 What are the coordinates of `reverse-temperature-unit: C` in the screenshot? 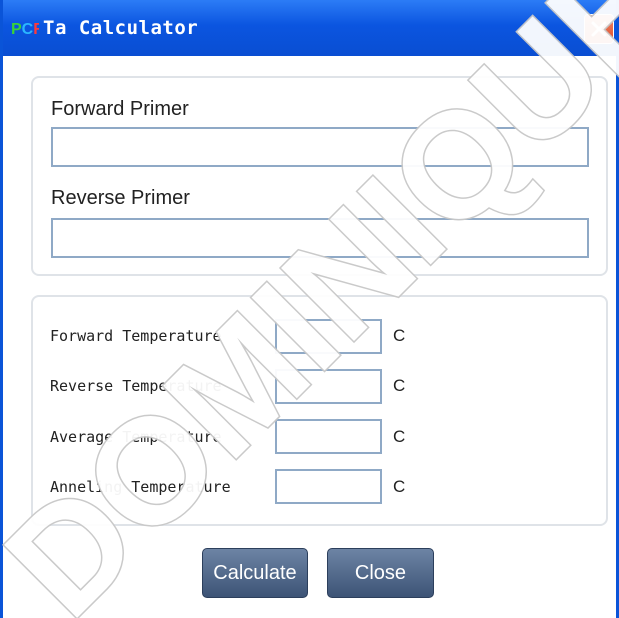 It's located at (399, 385).